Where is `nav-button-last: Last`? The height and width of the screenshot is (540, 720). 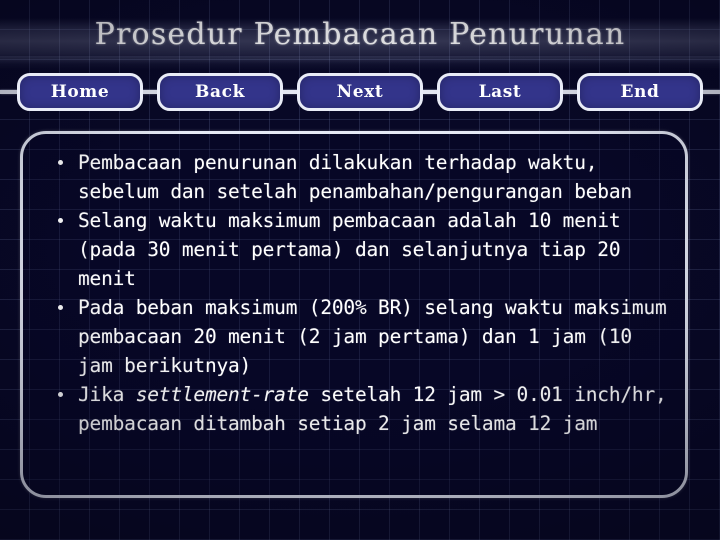
nav-button-last: Last is located at coordinates (500, 92).